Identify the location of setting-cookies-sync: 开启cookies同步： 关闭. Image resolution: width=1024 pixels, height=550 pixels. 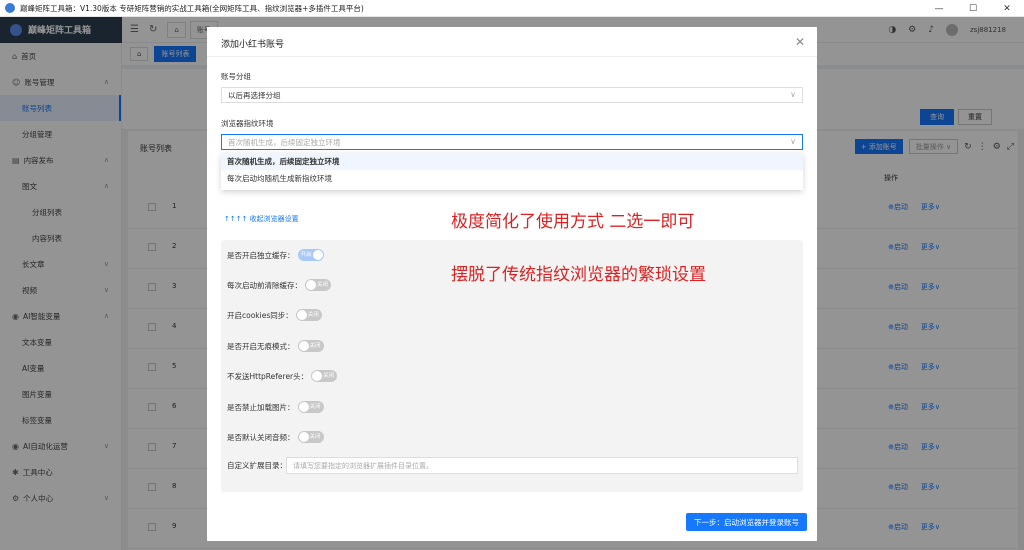
(274, 315).